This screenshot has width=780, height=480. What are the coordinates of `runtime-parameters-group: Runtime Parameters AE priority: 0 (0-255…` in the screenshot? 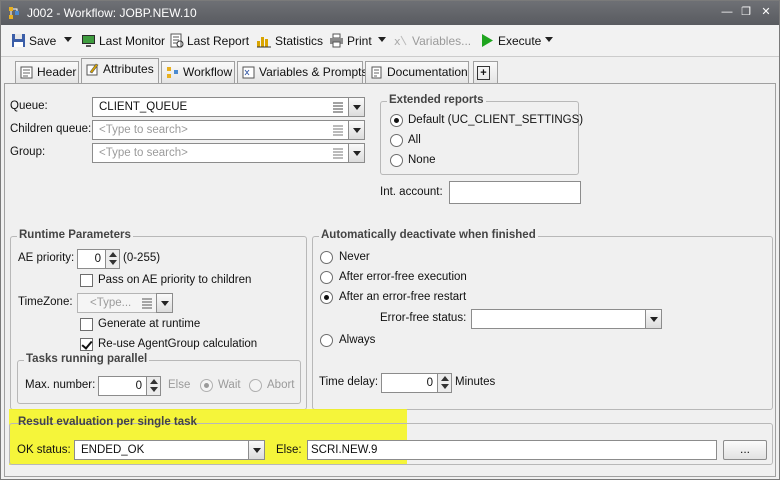 It's located at (158, 319).